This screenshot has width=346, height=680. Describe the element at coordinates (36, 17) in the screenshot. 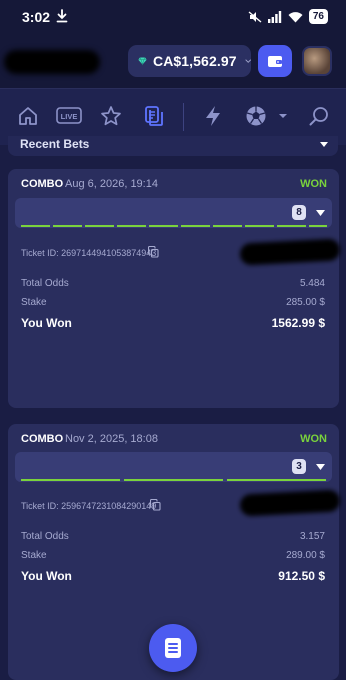

I see `status-time: 3:02` at that location.